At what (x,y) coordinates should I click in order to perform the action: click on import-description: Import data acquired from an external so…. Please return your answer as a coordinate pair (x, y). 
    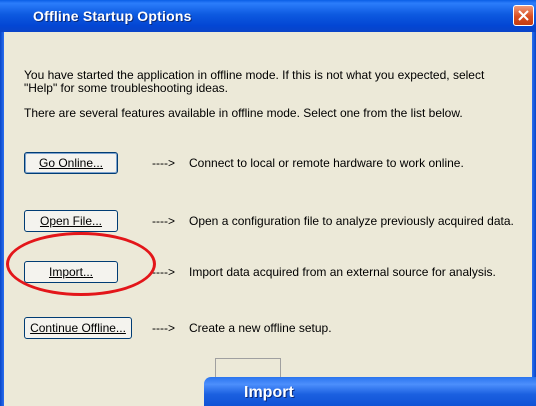
    Looking at the image, I should click on (342, 272).